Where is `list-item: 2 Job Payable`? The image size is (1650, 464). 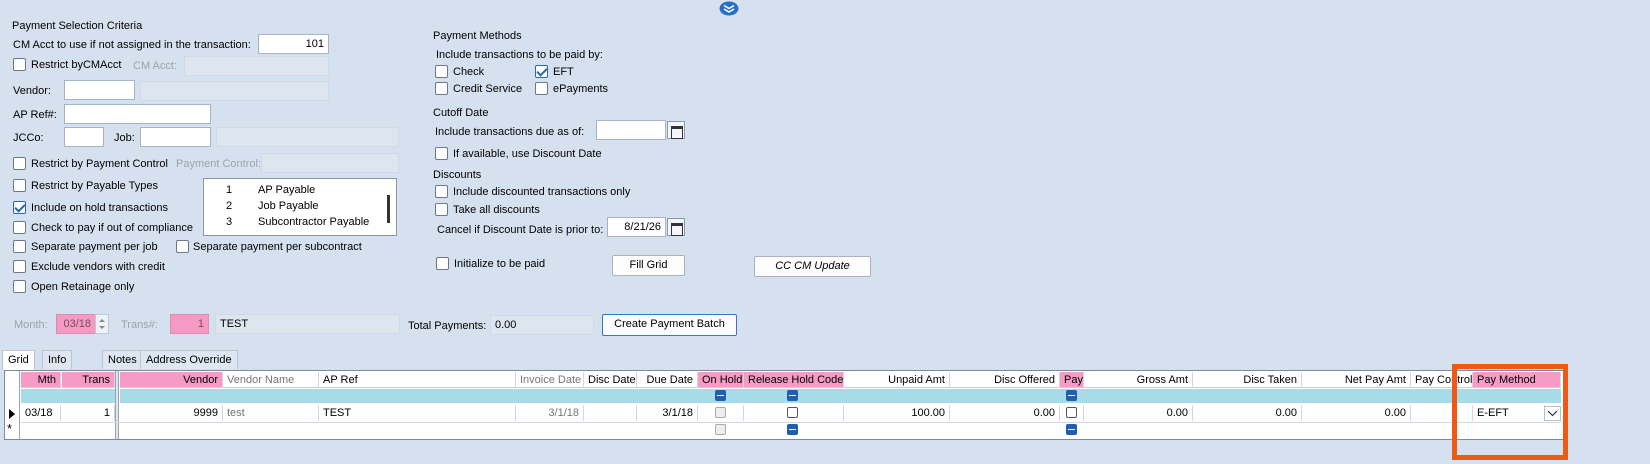
list-item: 2 Job Payable is located at coordinates (294, 206).